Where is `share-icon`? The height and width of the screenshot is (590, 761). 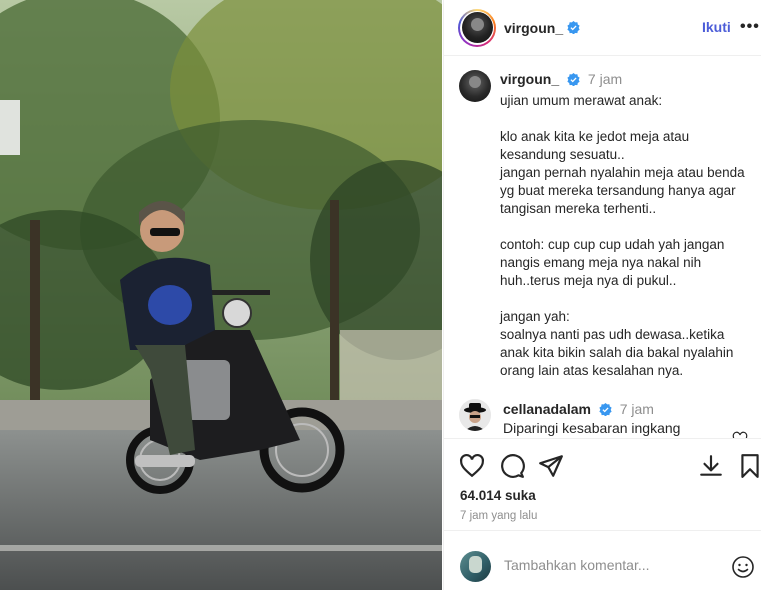 share-icon is located at coordinates (551, 466).